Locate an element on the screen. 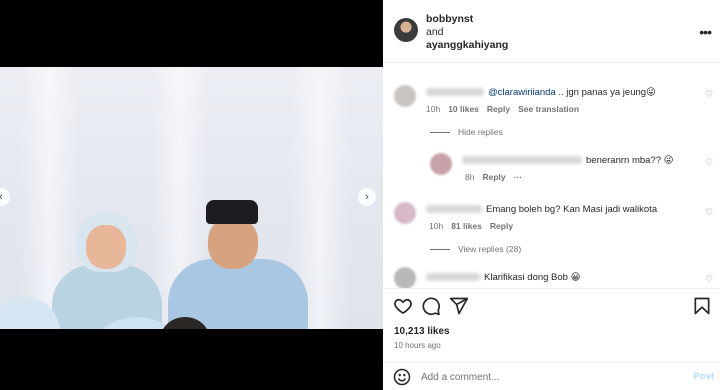  more-options-button: ··· is located at coordinates (518, 177).